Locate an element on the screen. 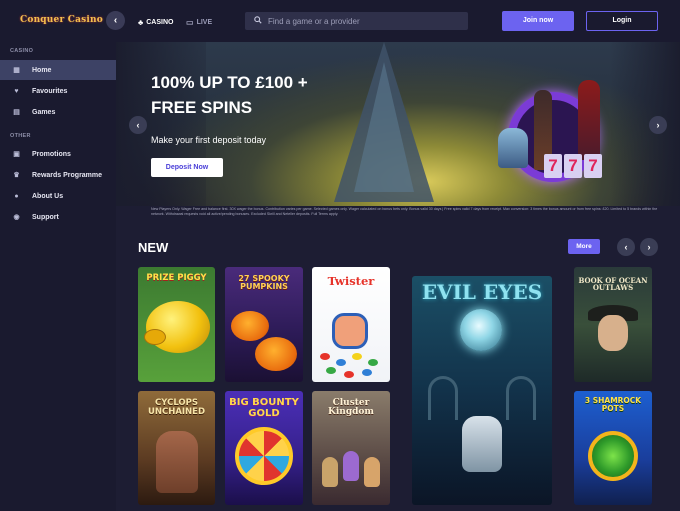  sidebar-heading-other: OTHER is located at coordinates (20, 136).